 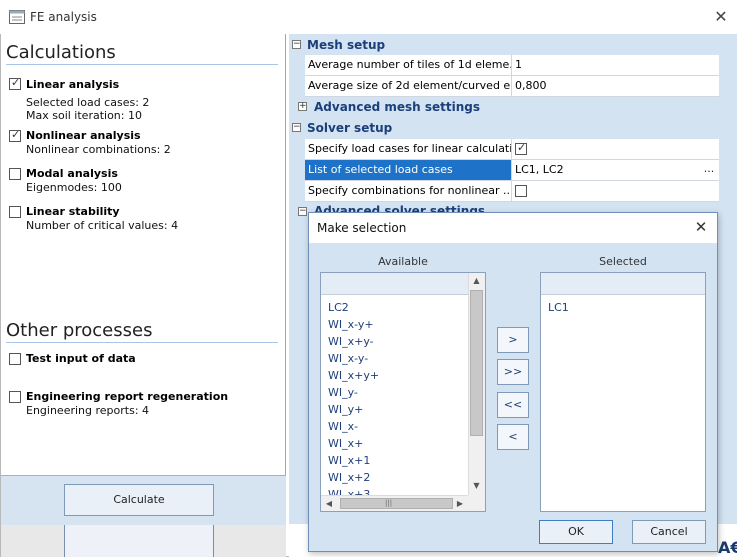 I want to click on linear-analysis-checkbox, so click(x=15, y=83).